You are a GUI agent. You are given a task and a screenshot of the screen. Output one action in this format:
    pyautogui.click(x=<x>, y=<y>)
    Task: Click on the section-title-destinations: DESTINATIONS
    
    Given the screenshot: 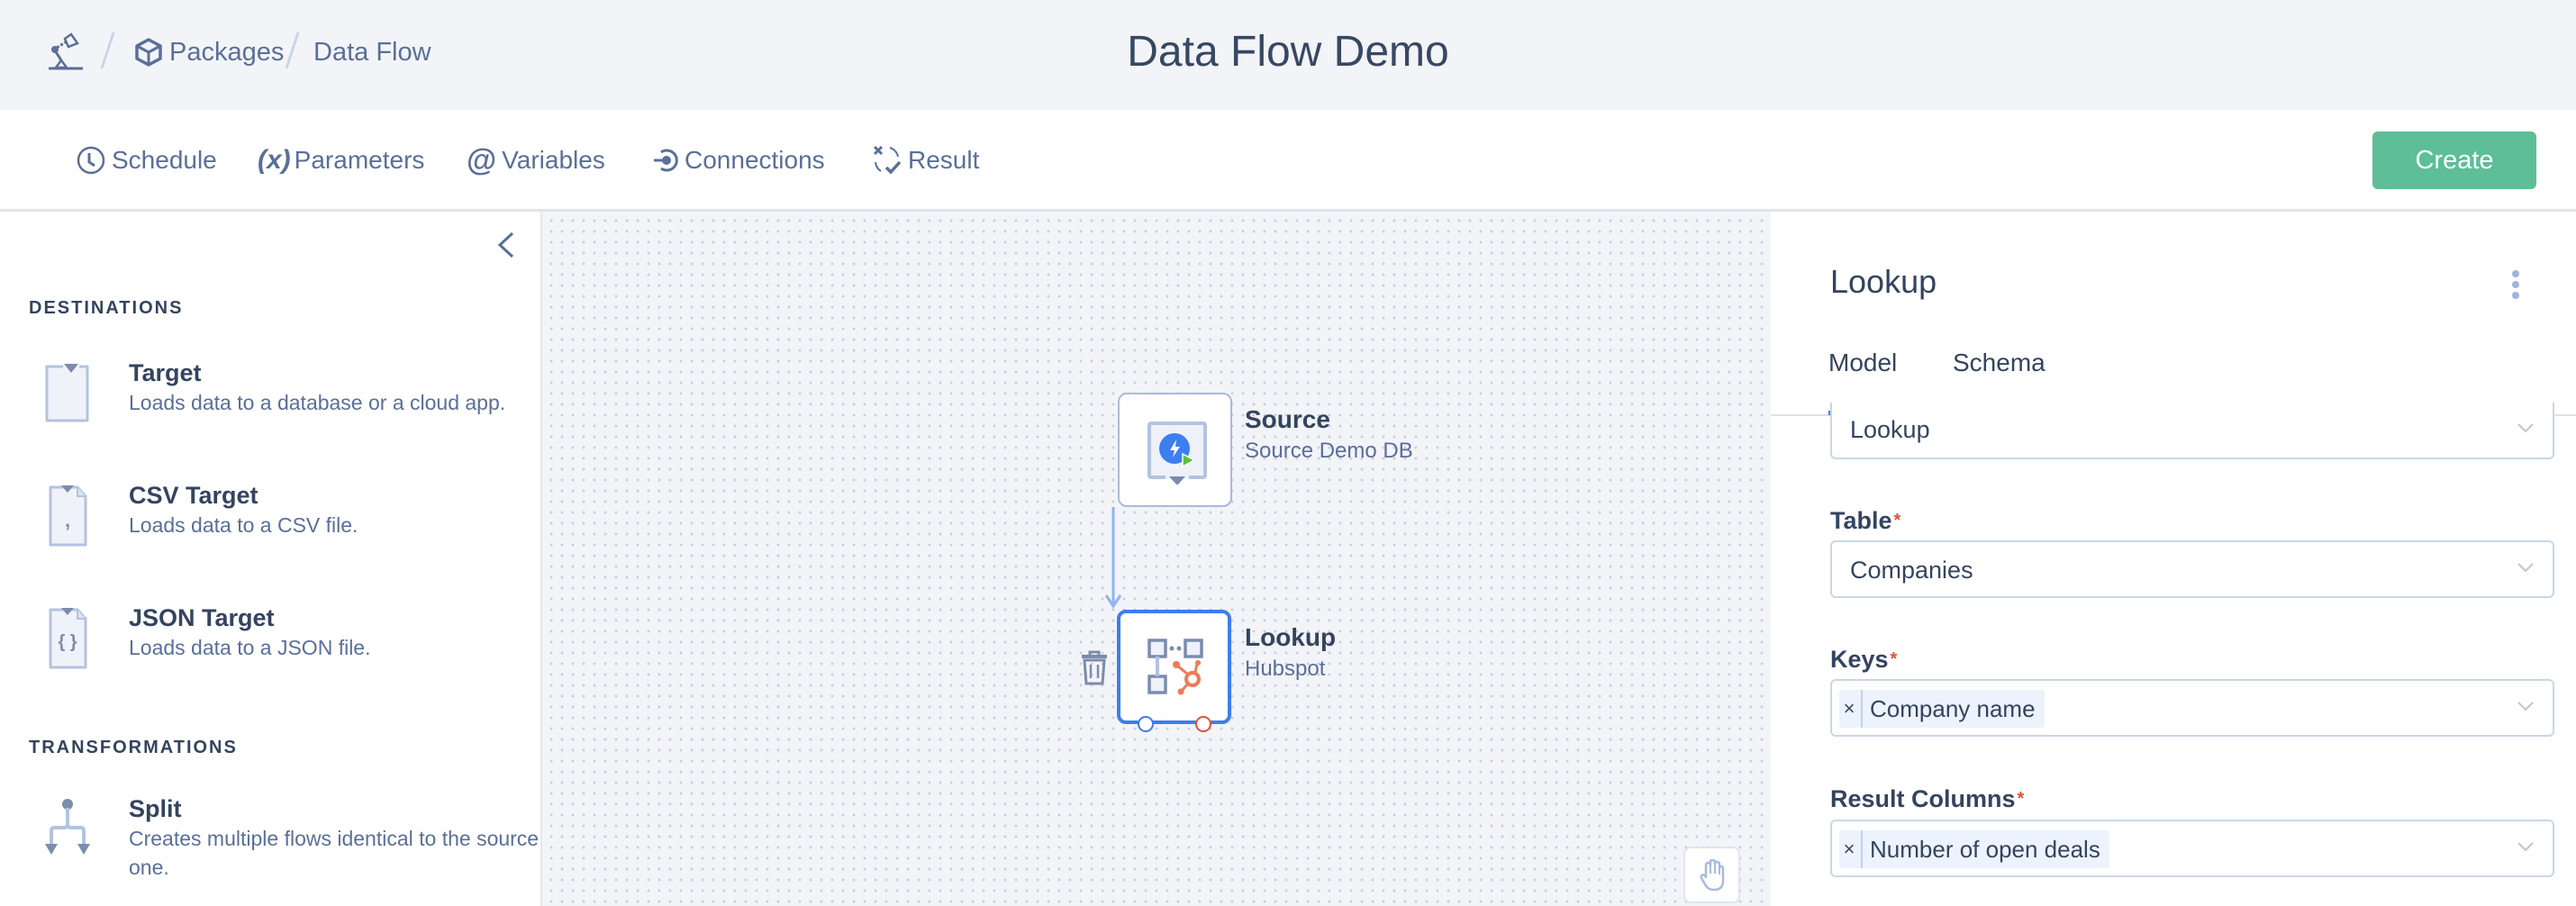 What is the action you would take?
    pyautogui.click(x=106, y=308)
    